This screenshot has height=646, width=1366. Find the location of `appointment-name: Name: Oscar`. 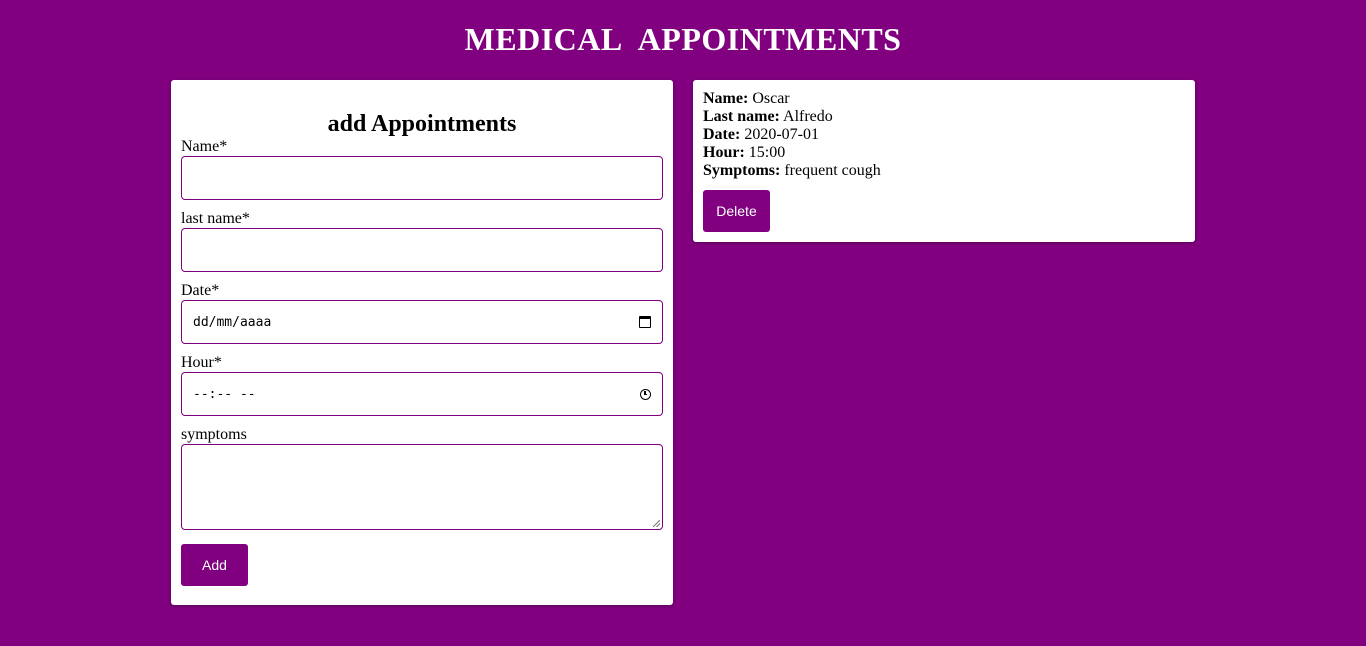

appointment-name: Name: Oscar is located at coordinates (944, 99).